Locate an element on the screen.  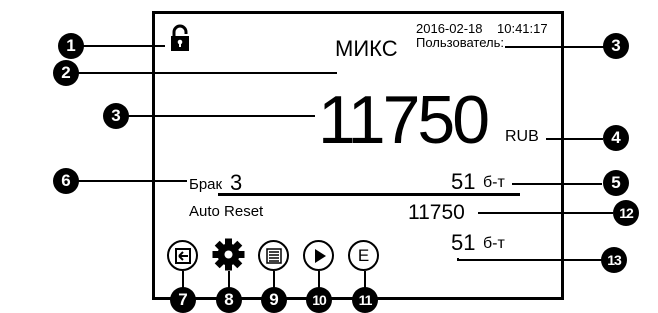
auto-reset-amount: 11750 is located at coordinates (436, 212).